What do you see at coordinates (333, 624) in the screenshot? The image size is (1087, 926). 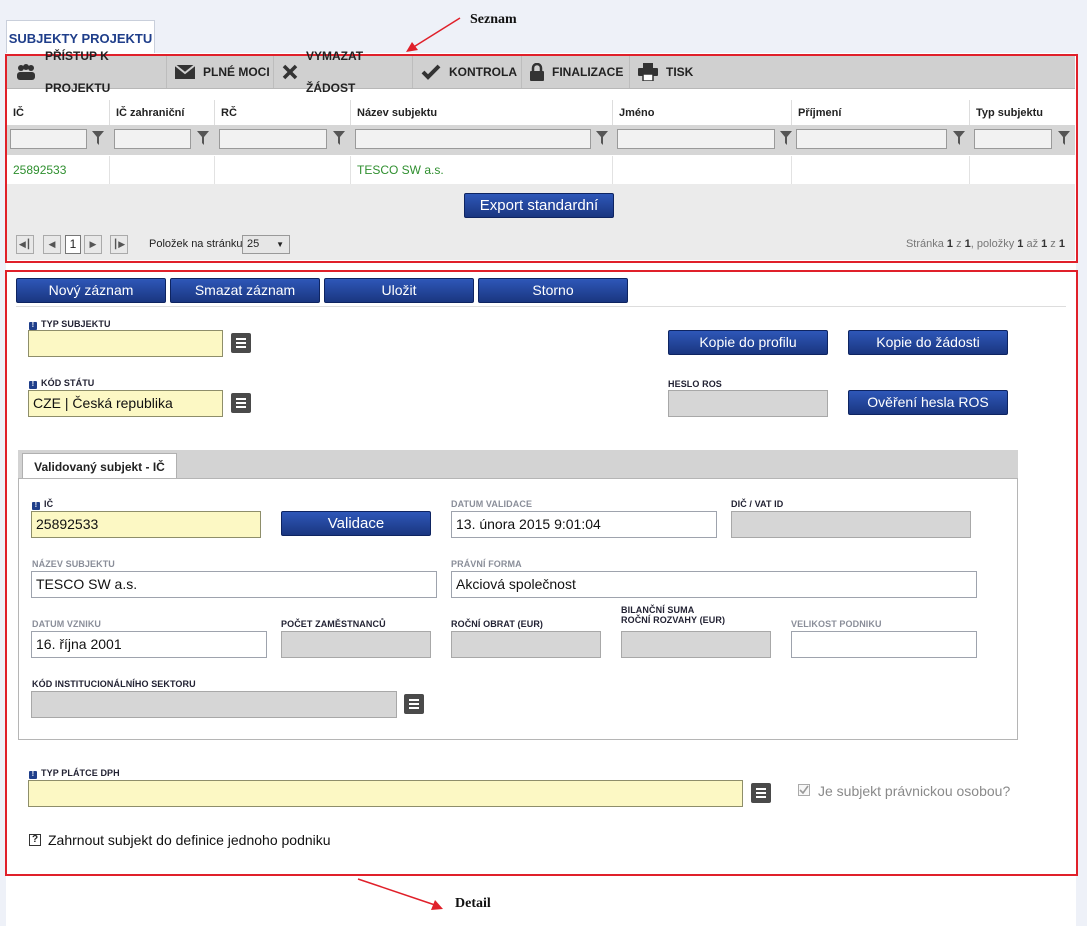 I see `pocet-zamestnancu-label: POČET ZAMĚSTNANCŮ` at bounding box center [333, 624].